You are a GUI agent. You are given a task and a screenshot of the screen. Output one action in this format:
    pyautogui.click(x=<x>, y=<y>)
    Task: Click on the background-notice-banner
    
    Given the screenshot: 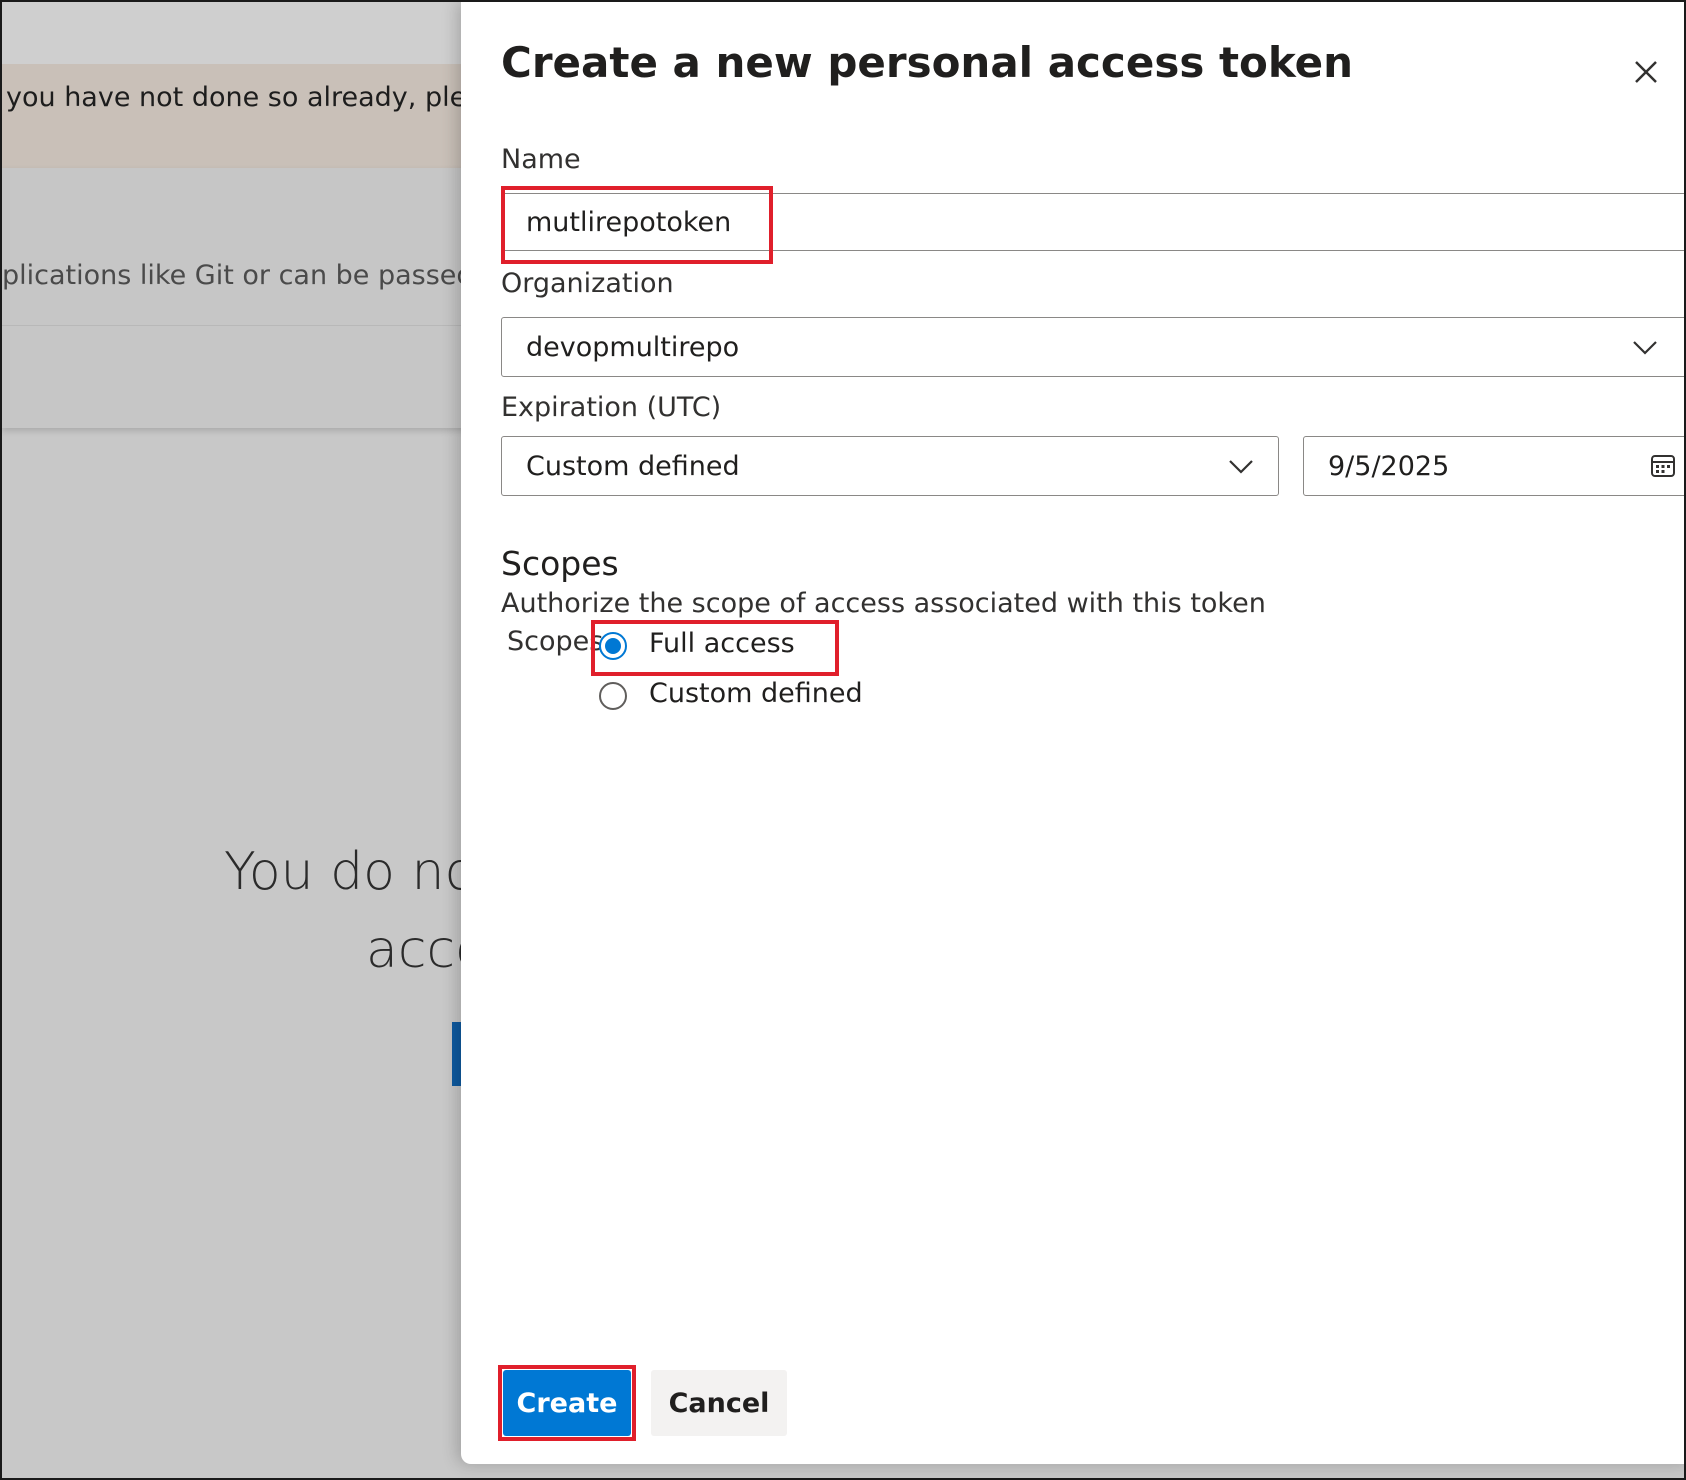 What is the action you would take?
    pyautogui.click(x=237, y=116)
    